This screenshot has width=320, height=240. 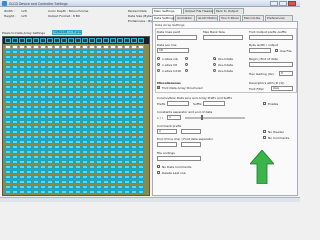 I want to click on tab-pack-to-output: Pack to Output, so click(x=229, y=11).